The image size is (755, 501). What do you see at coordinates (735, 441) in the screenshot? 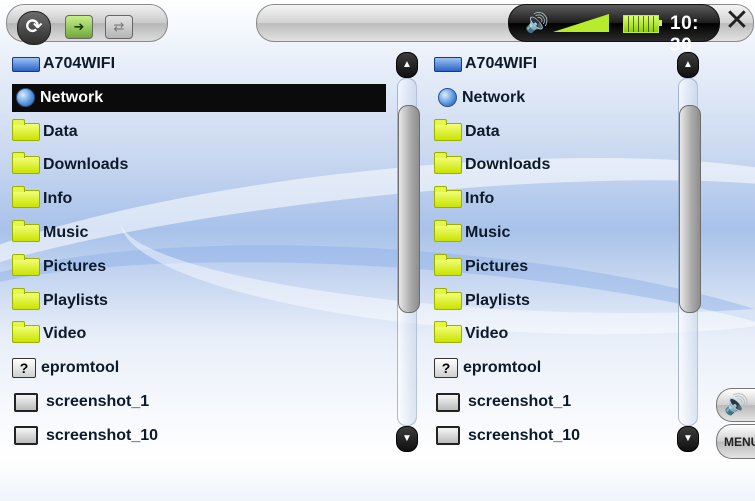
I see `menu-button: MENU` at bounding box center [735, 441].